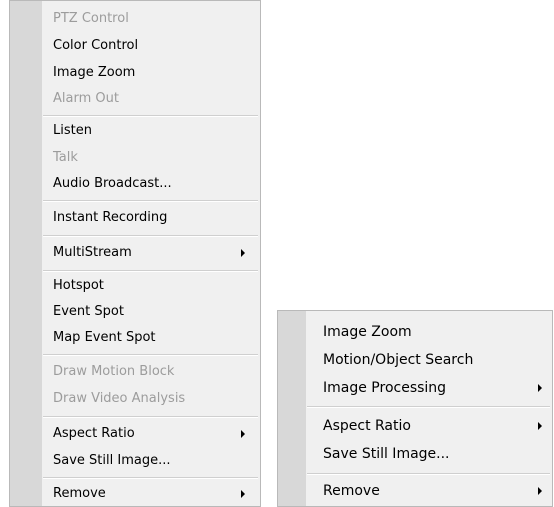 This screenshot has width=554, height=507. What do you see at coordinates (104, 337) in the screenshot?
I see `menu-item-label: Map Event Spot` at bounding box center [104, 337].